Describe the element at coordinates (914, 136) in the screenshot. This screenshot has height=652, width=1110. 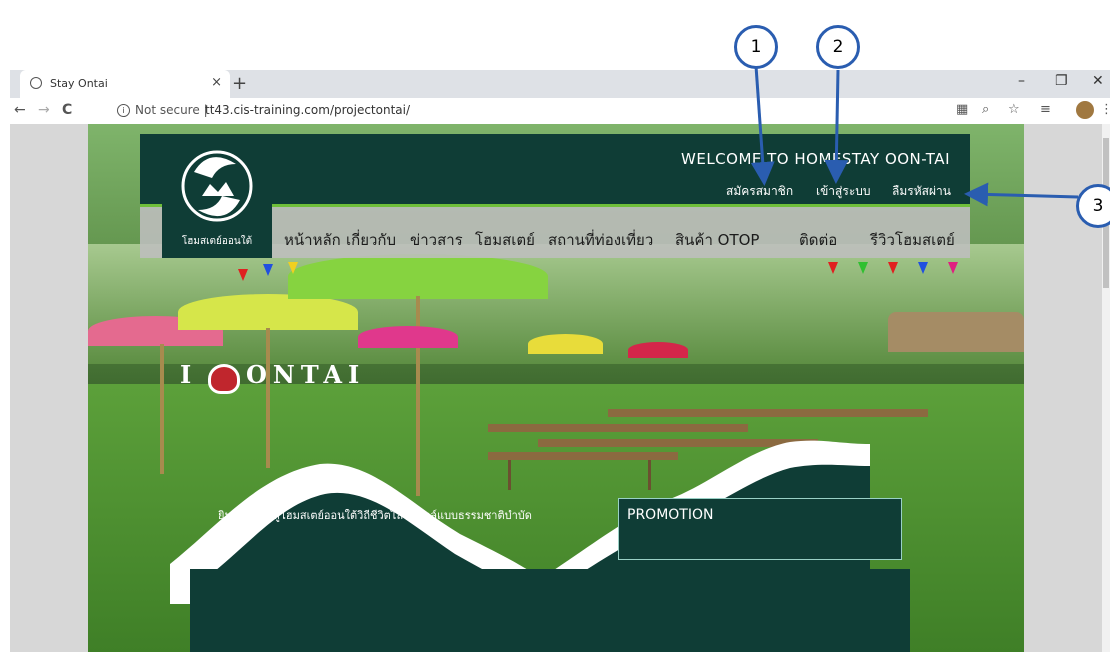
I see `annotation-arrows` at that location.